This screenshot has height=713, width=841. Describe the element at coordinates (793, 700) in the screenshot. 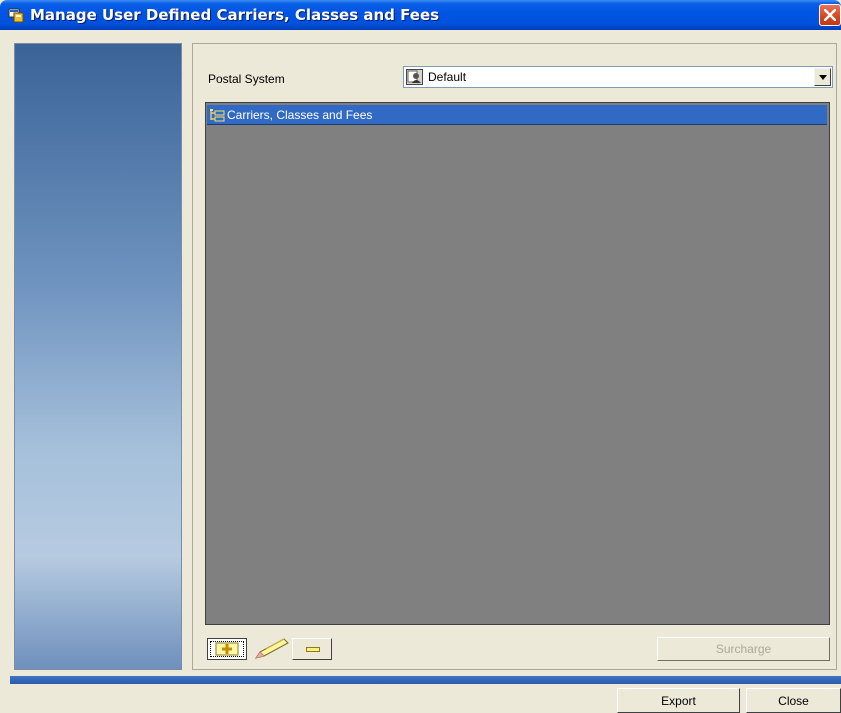

I see `close-button: Close` at that location.